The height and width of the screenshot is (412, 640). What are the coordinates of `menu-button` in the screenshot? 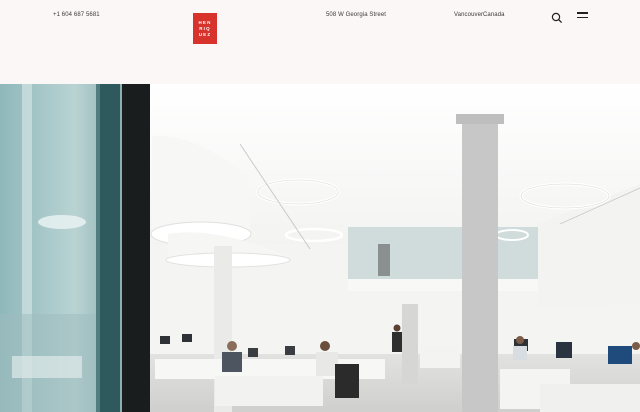 It's located at (582, 17).